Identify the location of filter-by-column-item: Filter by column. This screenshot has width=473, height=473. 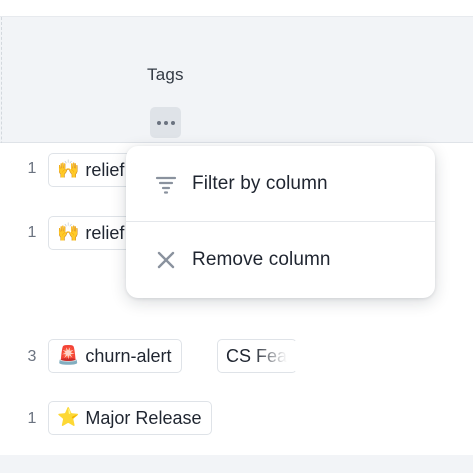
(280, 183).